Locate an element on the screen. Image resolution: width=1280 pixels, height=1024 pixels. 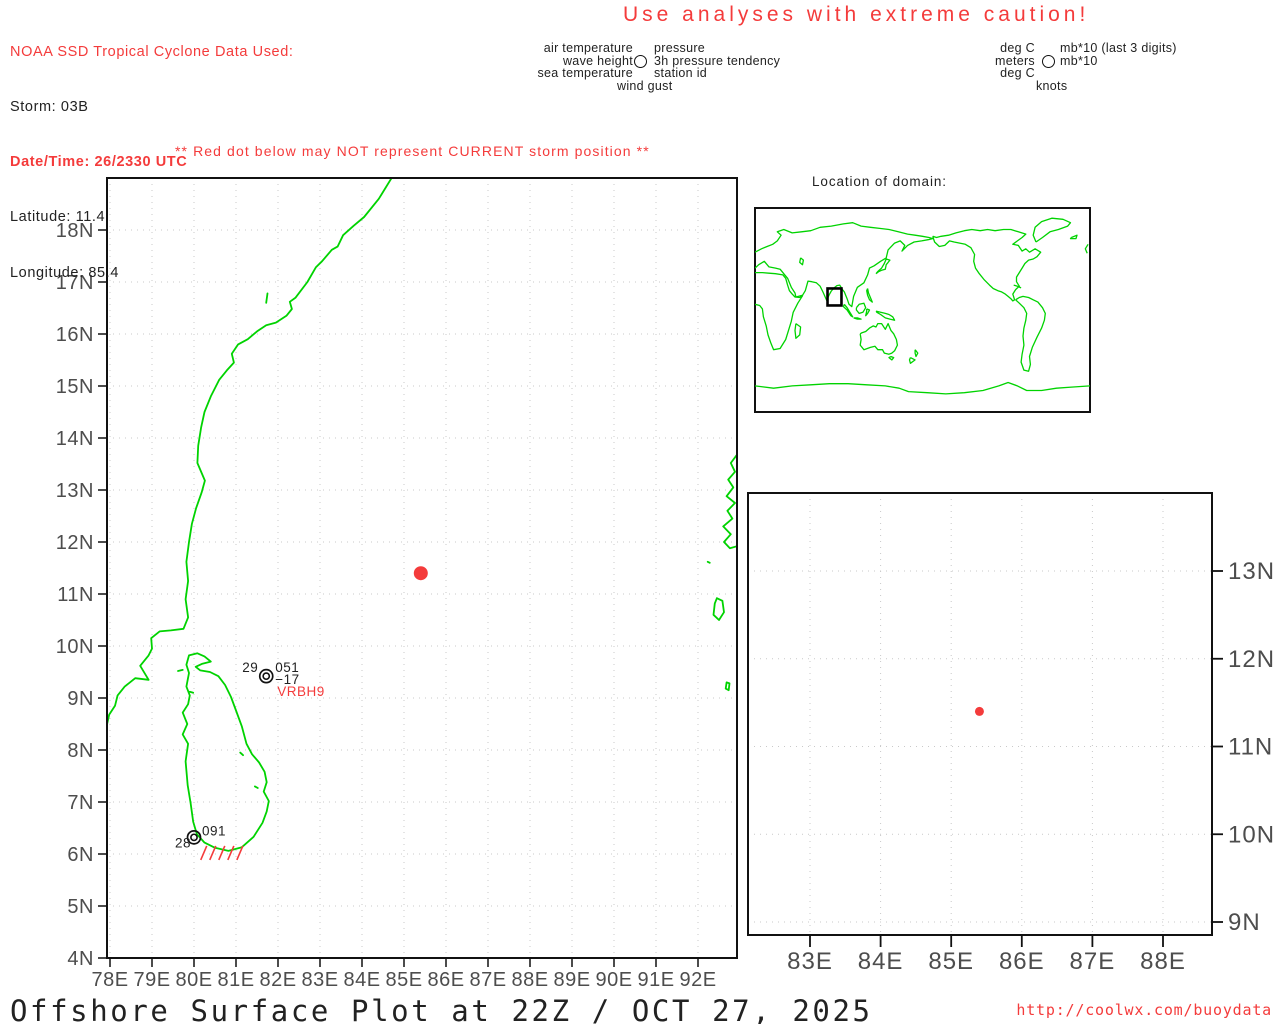
source-url-link: http://coolwx.com/buoydata is located at coordinates (1144, 1010).